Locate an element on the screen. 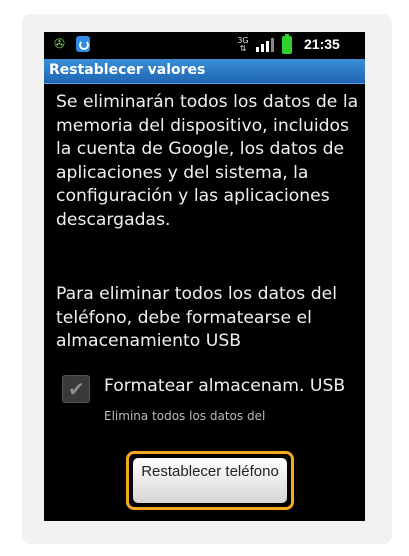 This screenshot has height=556, width=409. battery-icon is located at coordinates (287, 44).